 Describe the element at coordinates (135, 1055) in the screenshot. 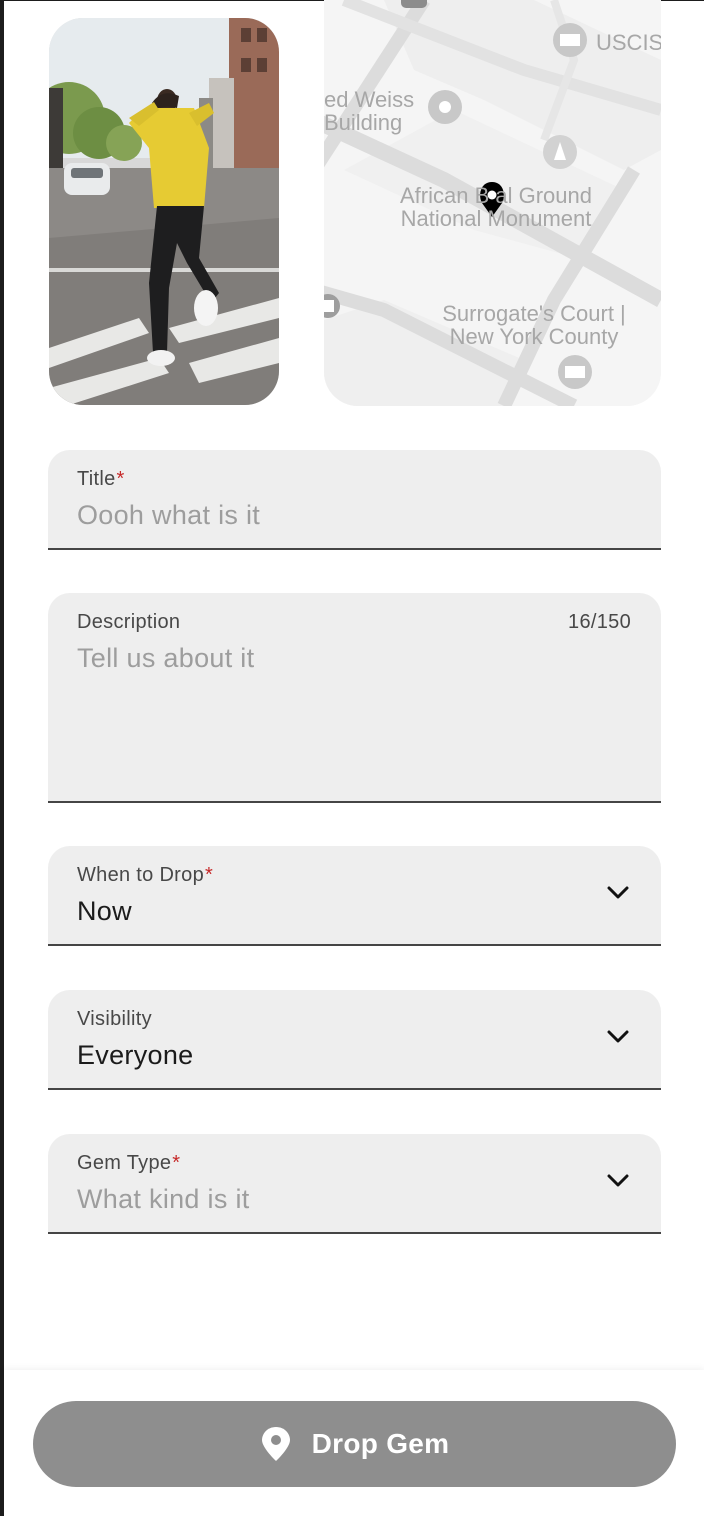

I see `visibility-value: Everyone` at that location.